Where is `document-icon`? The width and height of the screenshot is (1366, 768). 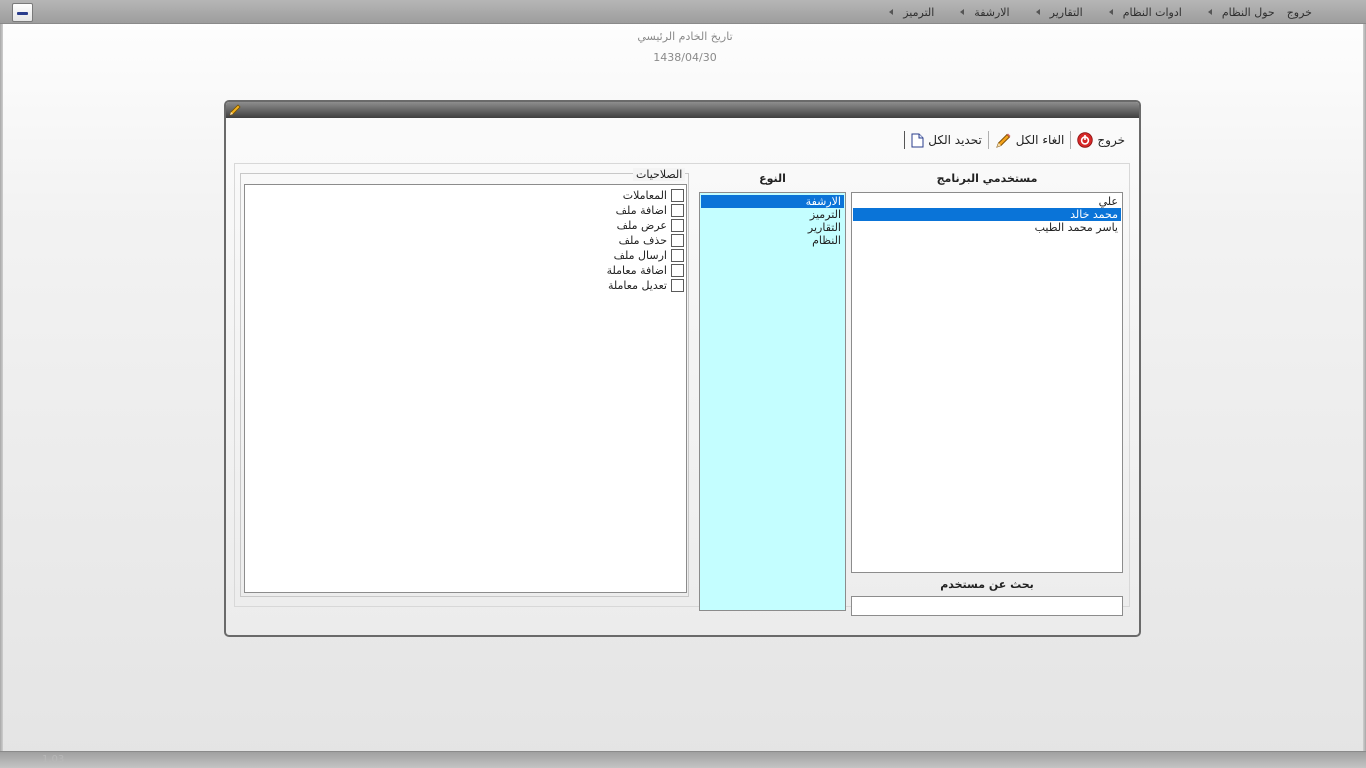
document-icon is located at coordinates (917, 140).